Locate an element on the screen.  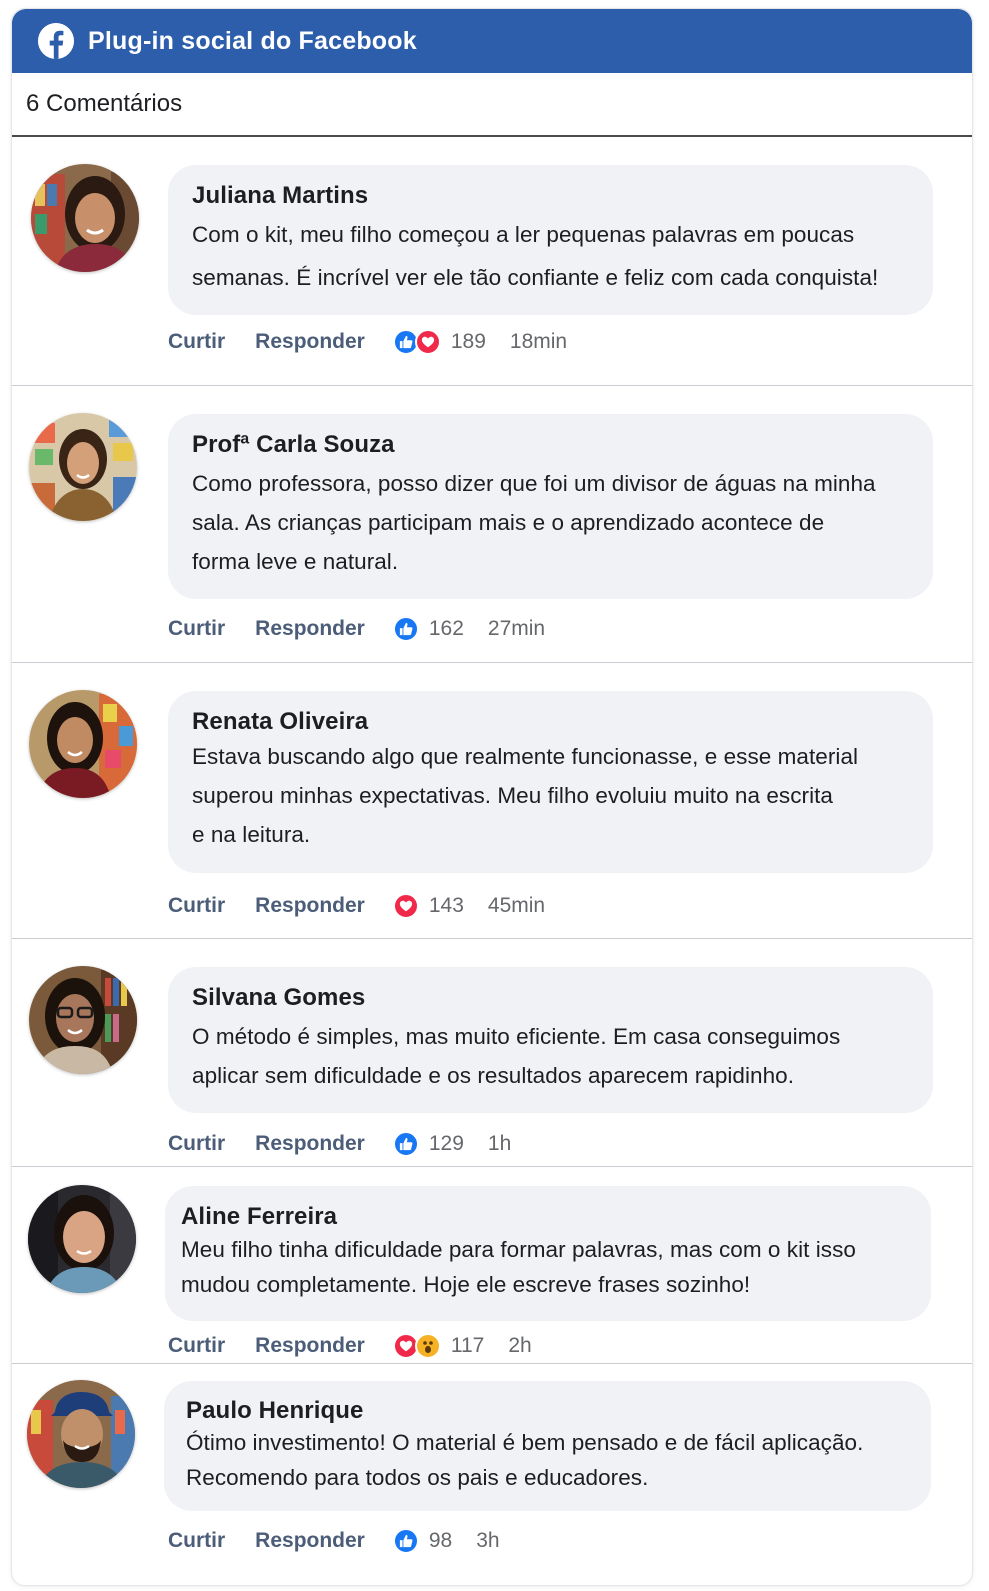
comment-text: e na leitura. is located at coordinates (251, 834).